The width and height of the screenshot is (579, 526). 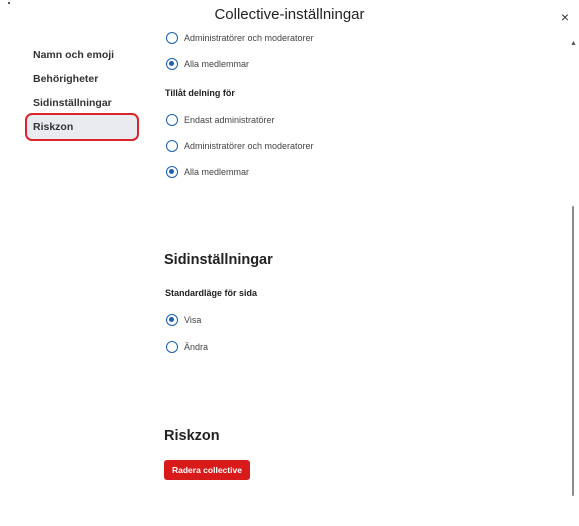 What do you see at coordinates (218, 260) in the screenshot?
I see `page-settings-heading: Sidinställningar` at bounding box center [218, 260].